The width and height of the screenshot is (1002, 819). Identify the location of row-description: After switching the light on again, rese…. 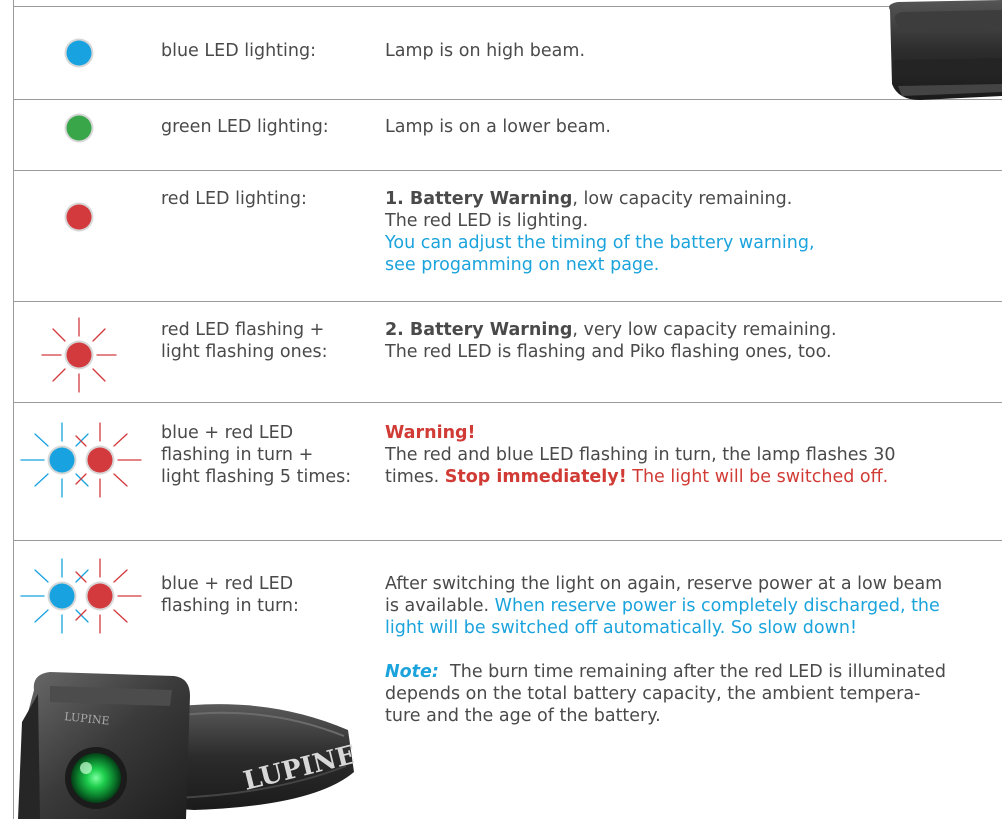
(693, 650).